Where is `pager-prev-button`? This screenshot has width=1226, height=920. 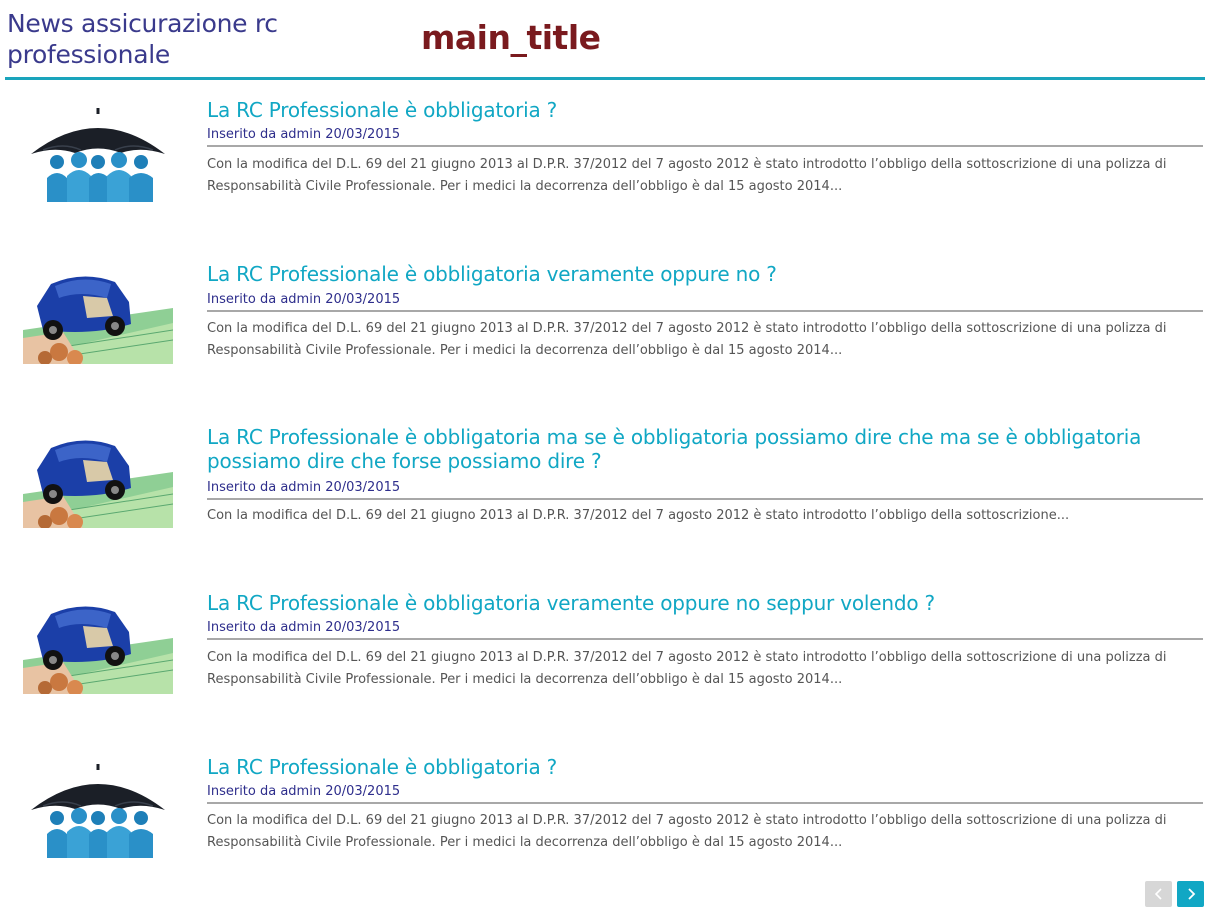
pager-prev-button is located at coordinates (1158, 894).